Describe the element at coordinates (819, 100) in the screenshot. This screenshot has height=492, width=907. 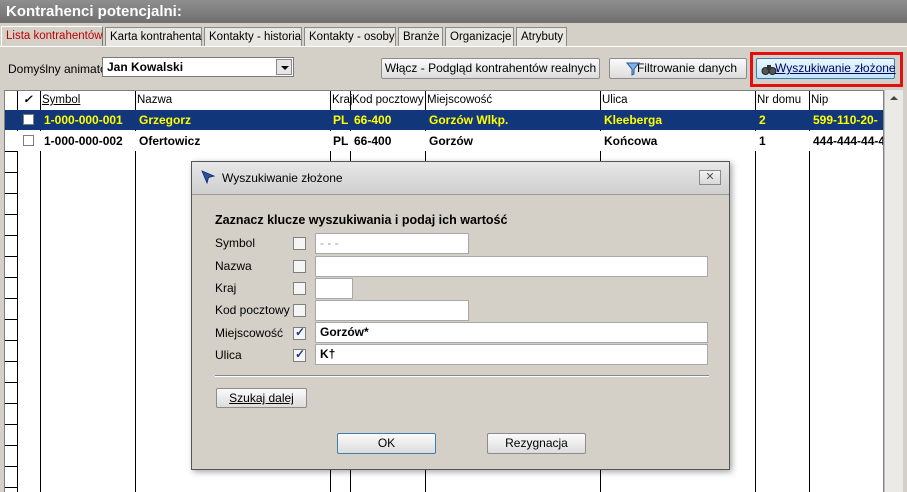
I see `column-header-nip: Nip` at that location.